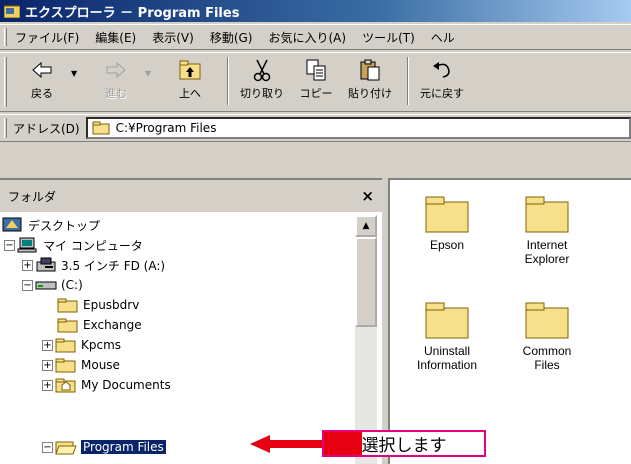 The image size is (631, 464). What do you see at coordinates (5, 128) in the screenshot?
I see `addressbar-grip` at bounding box center [5, 128].